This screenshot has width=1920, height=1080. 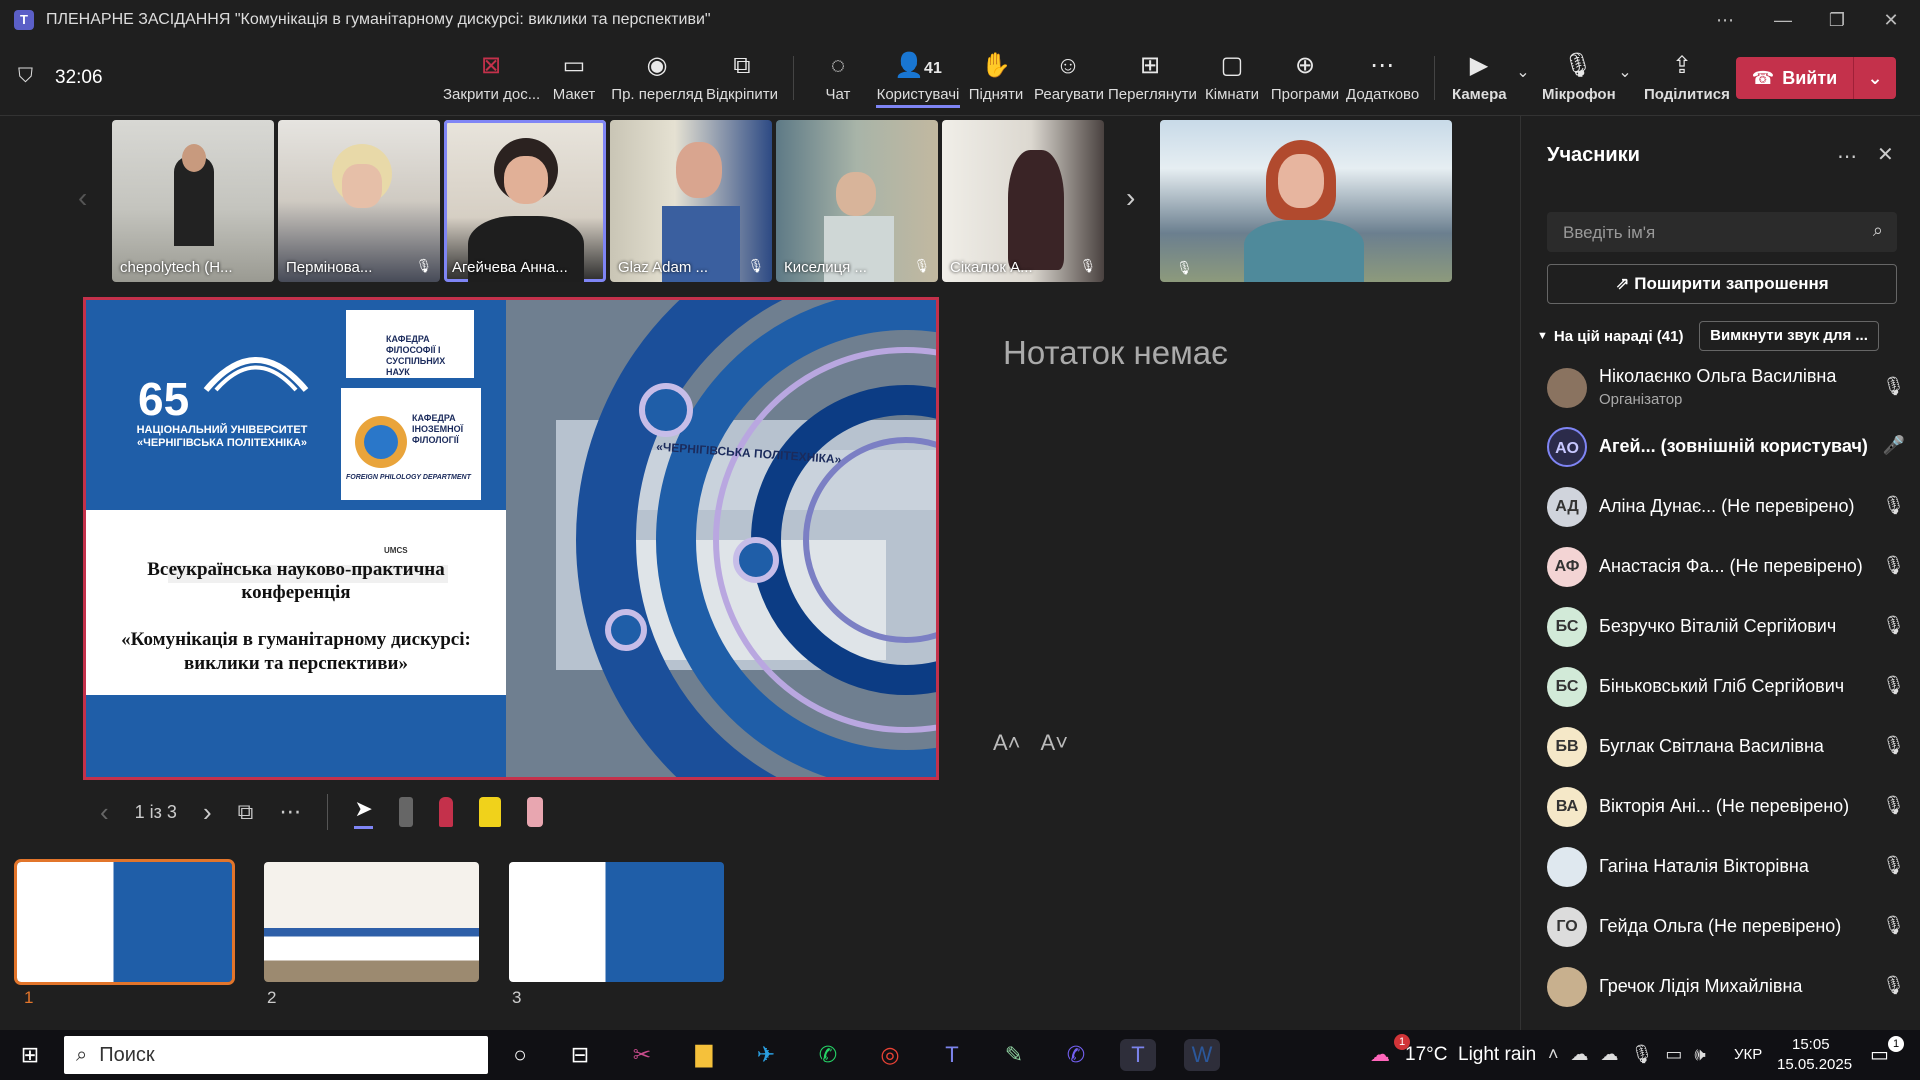 I want to click on viber-icon: ✆, so click(x=1076, y=1055).